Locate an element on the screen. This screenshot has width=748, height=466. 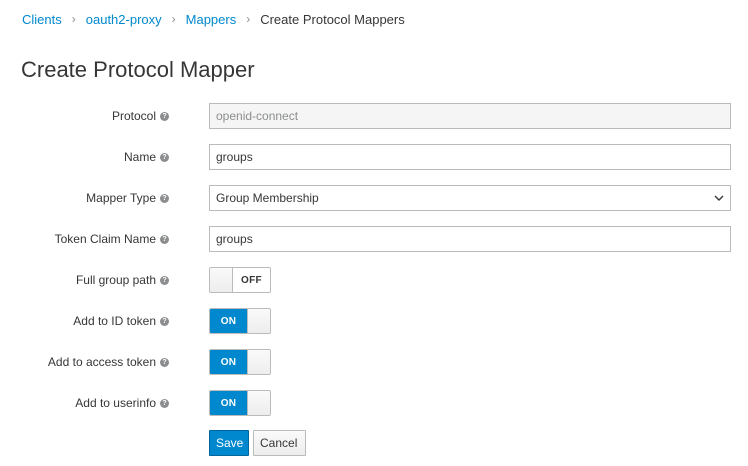
form-actions: Save Cancel is located at coordinates (374, 444).